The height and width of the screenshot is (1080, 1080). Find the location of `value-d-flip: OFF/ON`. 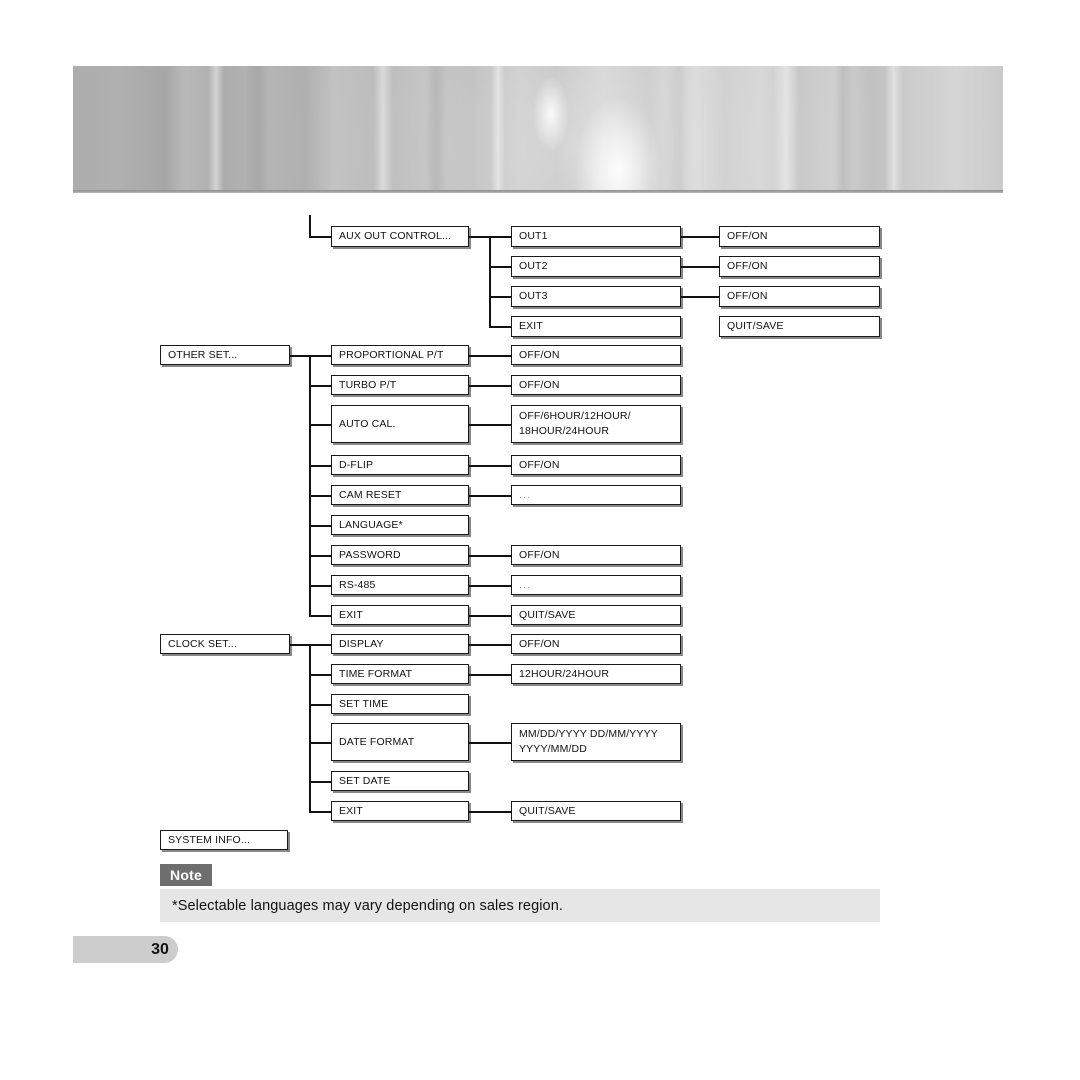

value-d-flip: OFF/ON is located at coordinates (596, 465).